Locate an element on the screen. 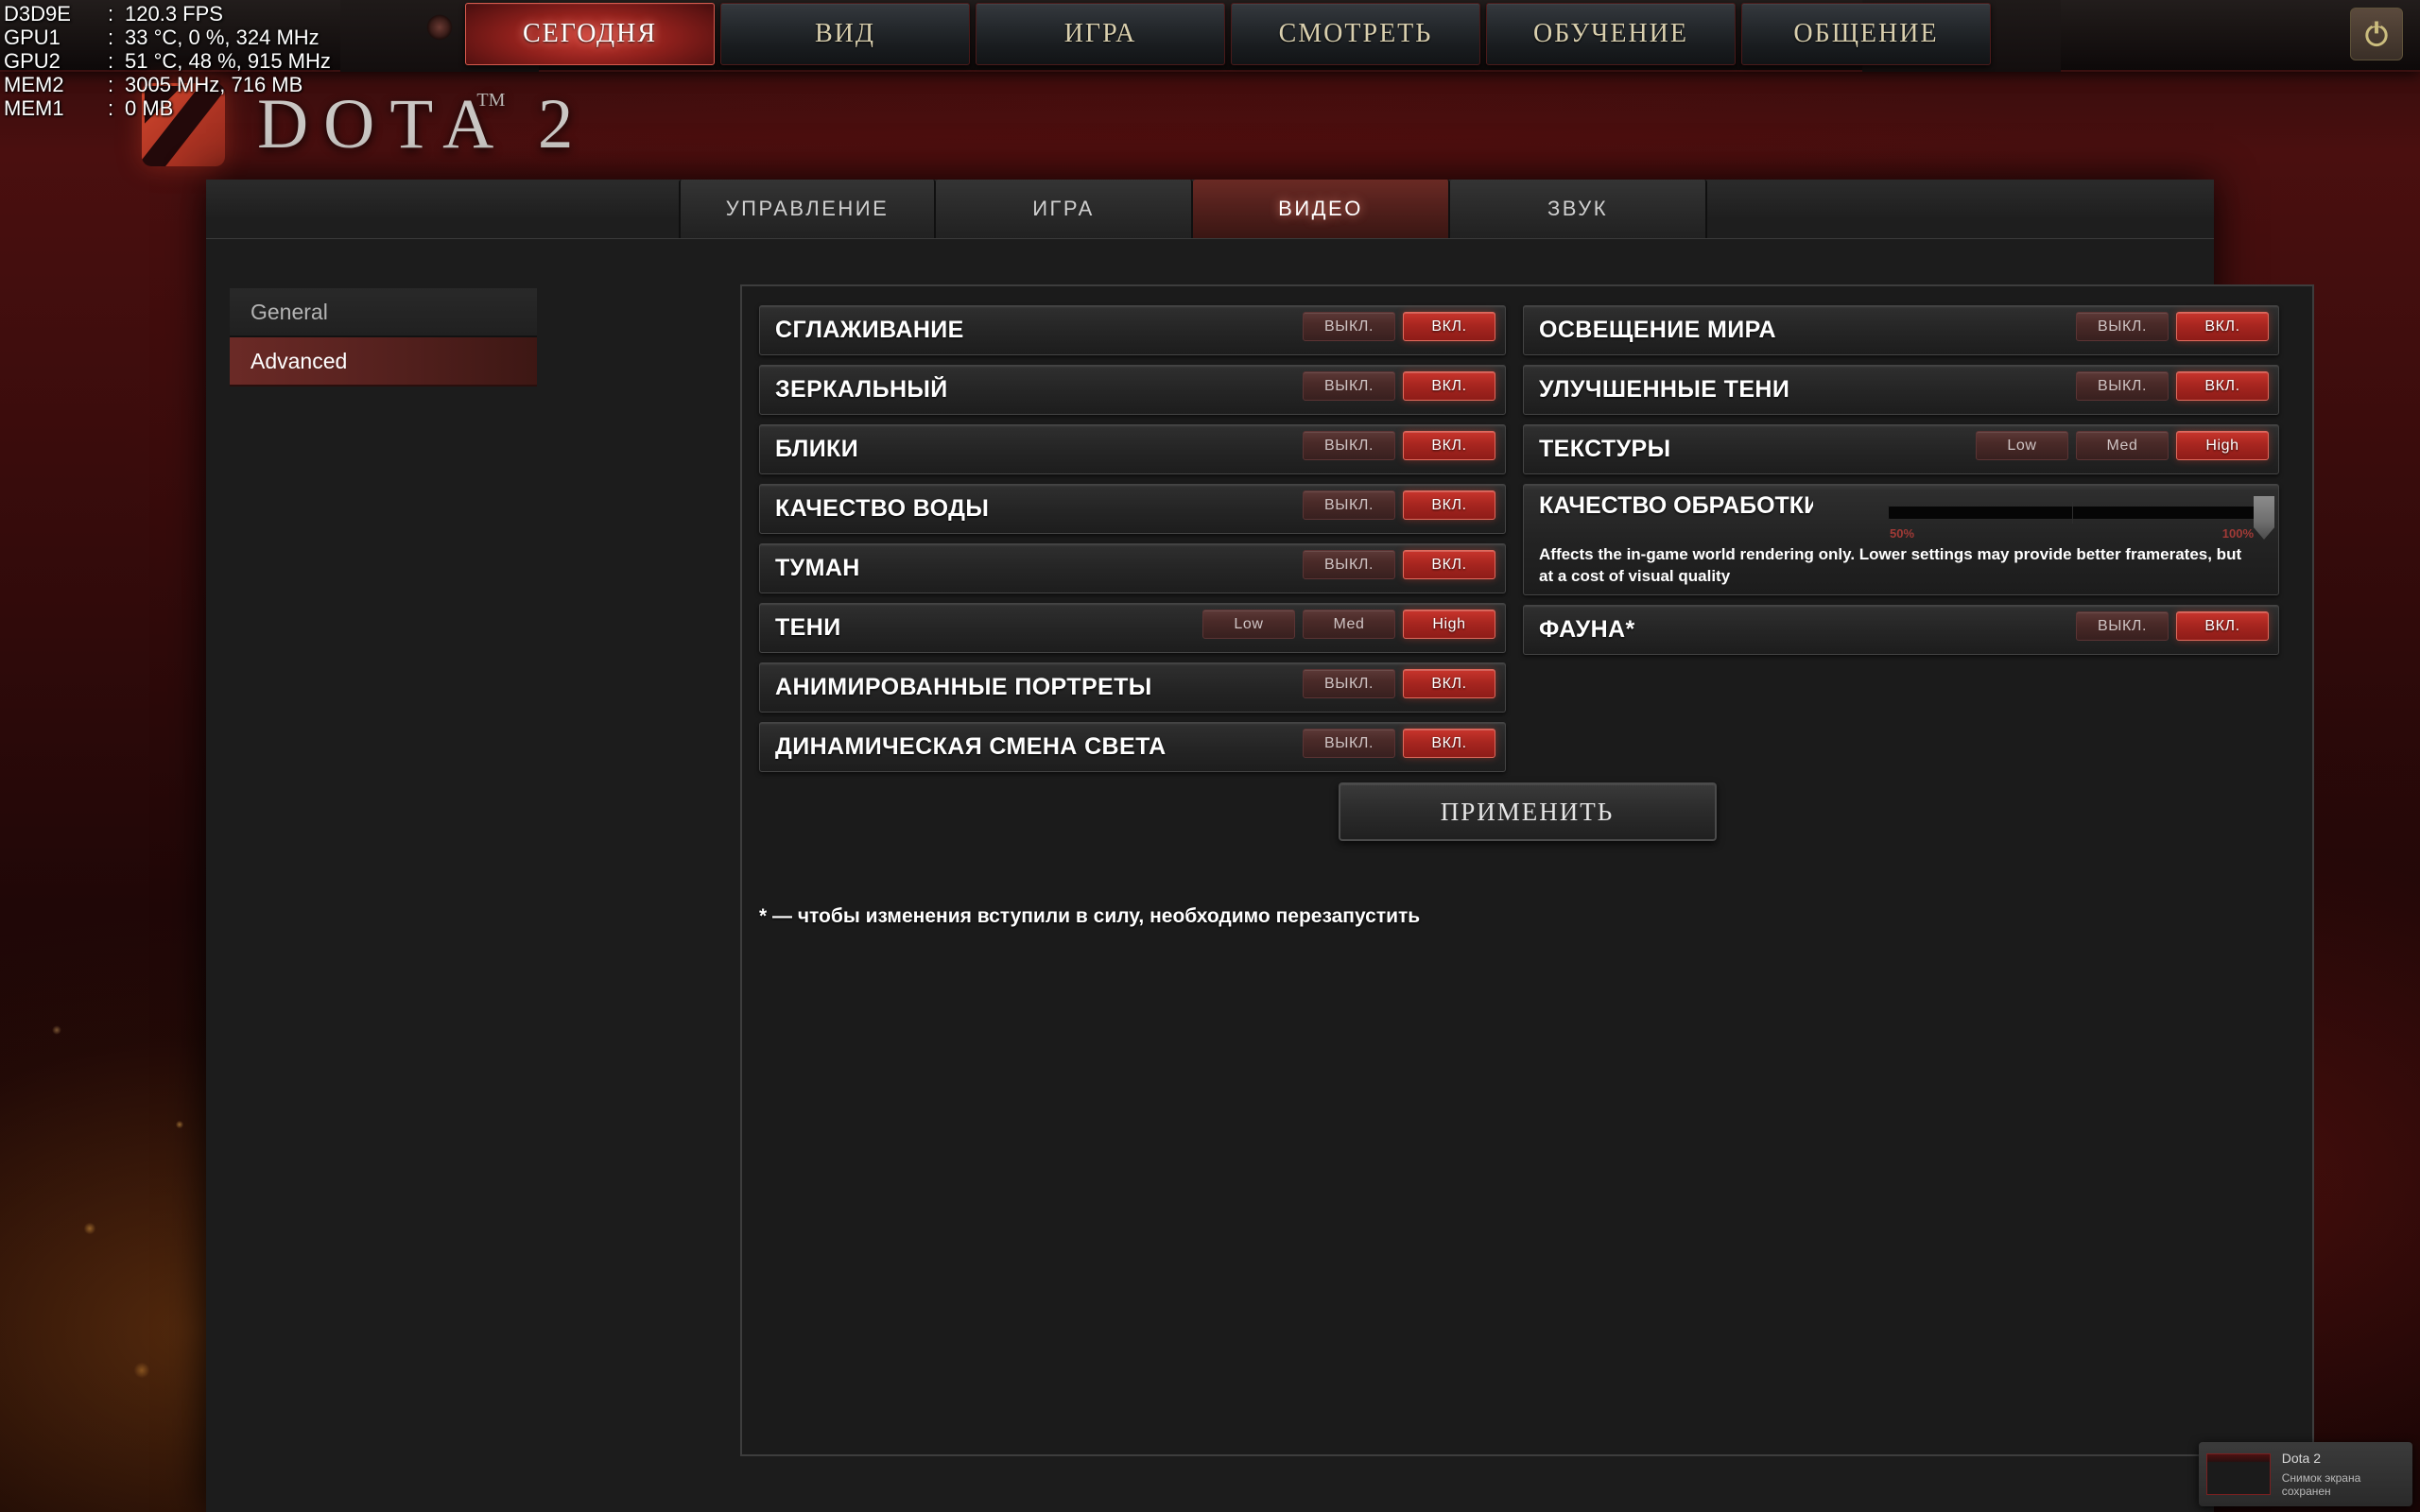 Image resolution: width=2420 pixels, height=1512 pixels. overlay-row: MEM2:3005 MHz, 716 MB is located at coordinates (167, 84).